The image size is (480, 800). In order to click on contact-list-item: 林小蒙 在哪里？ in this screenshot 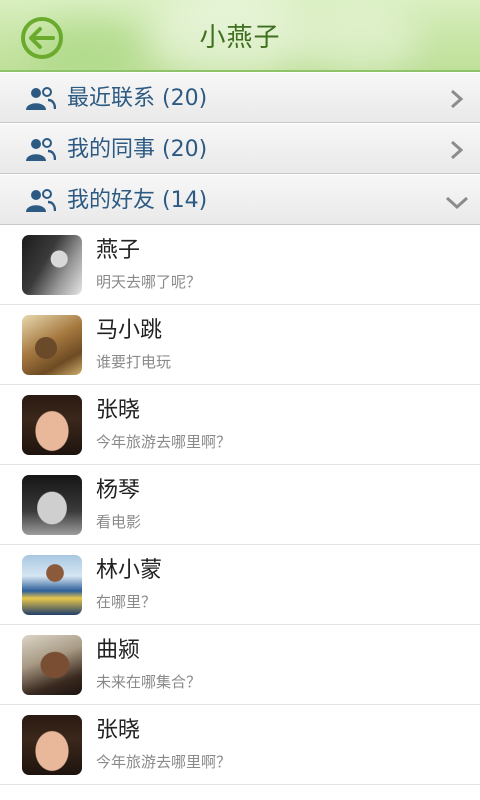, I will do `click(240, 585)`.